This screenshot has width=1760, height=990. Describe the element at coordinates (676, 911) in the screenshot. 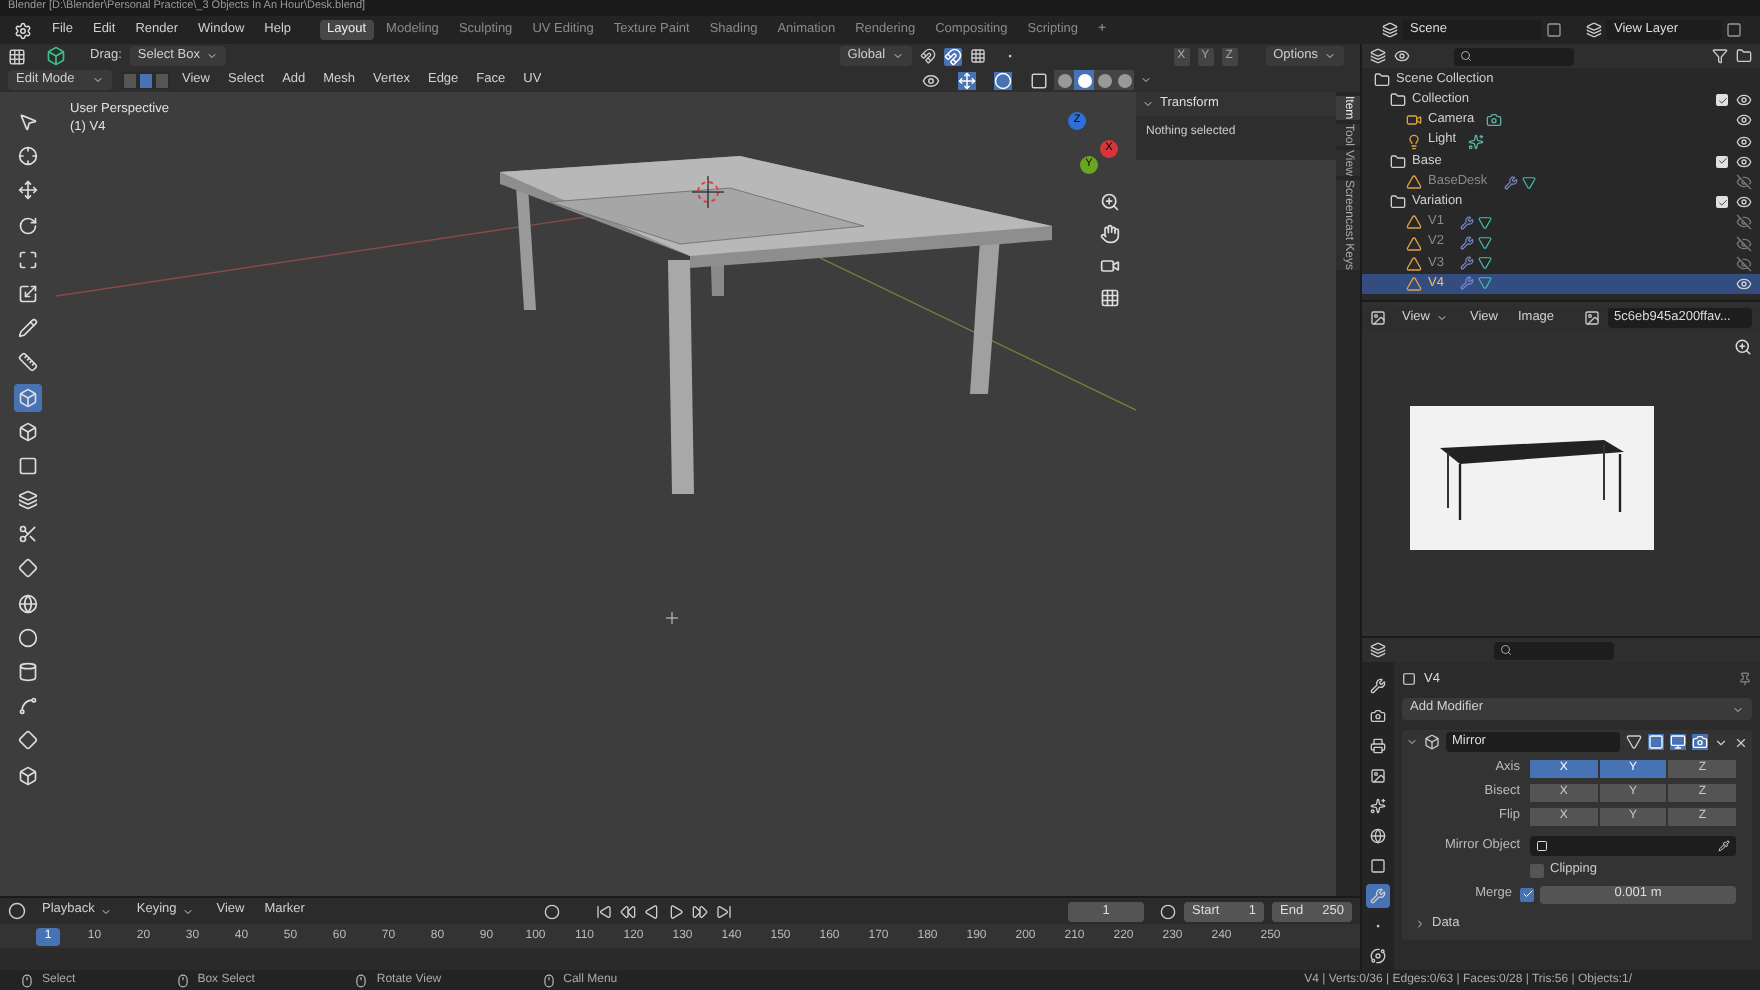

I see `play-icon` at that location.